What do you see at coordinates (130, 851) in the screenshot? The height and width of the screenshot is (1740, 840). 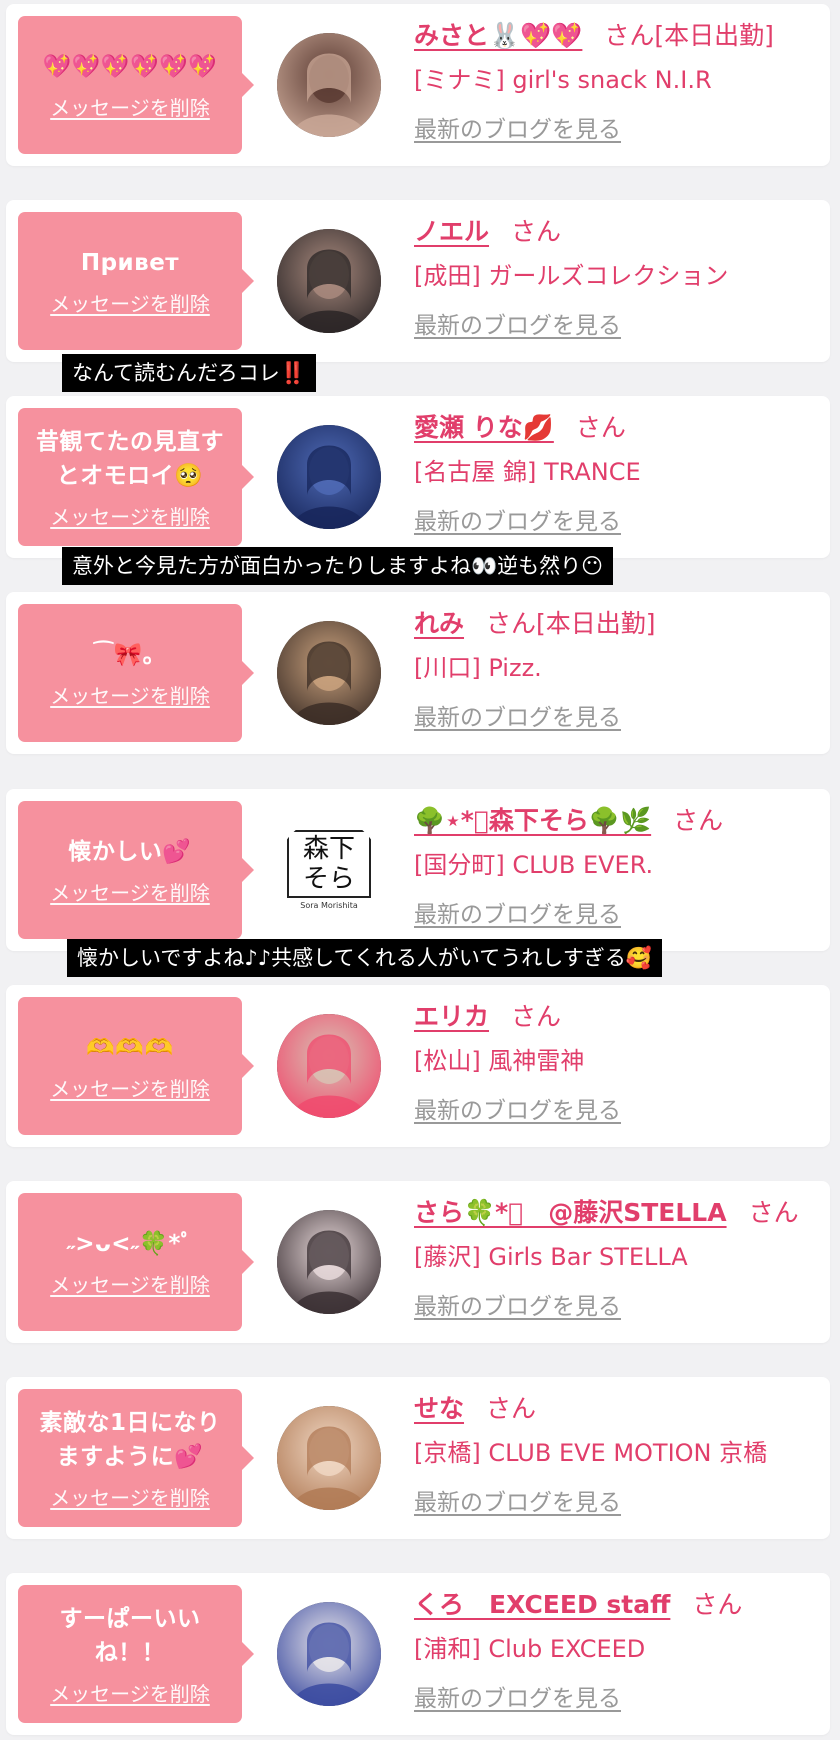 I see `message-text: 懐かしい💕` at bounding box center [130, 851].